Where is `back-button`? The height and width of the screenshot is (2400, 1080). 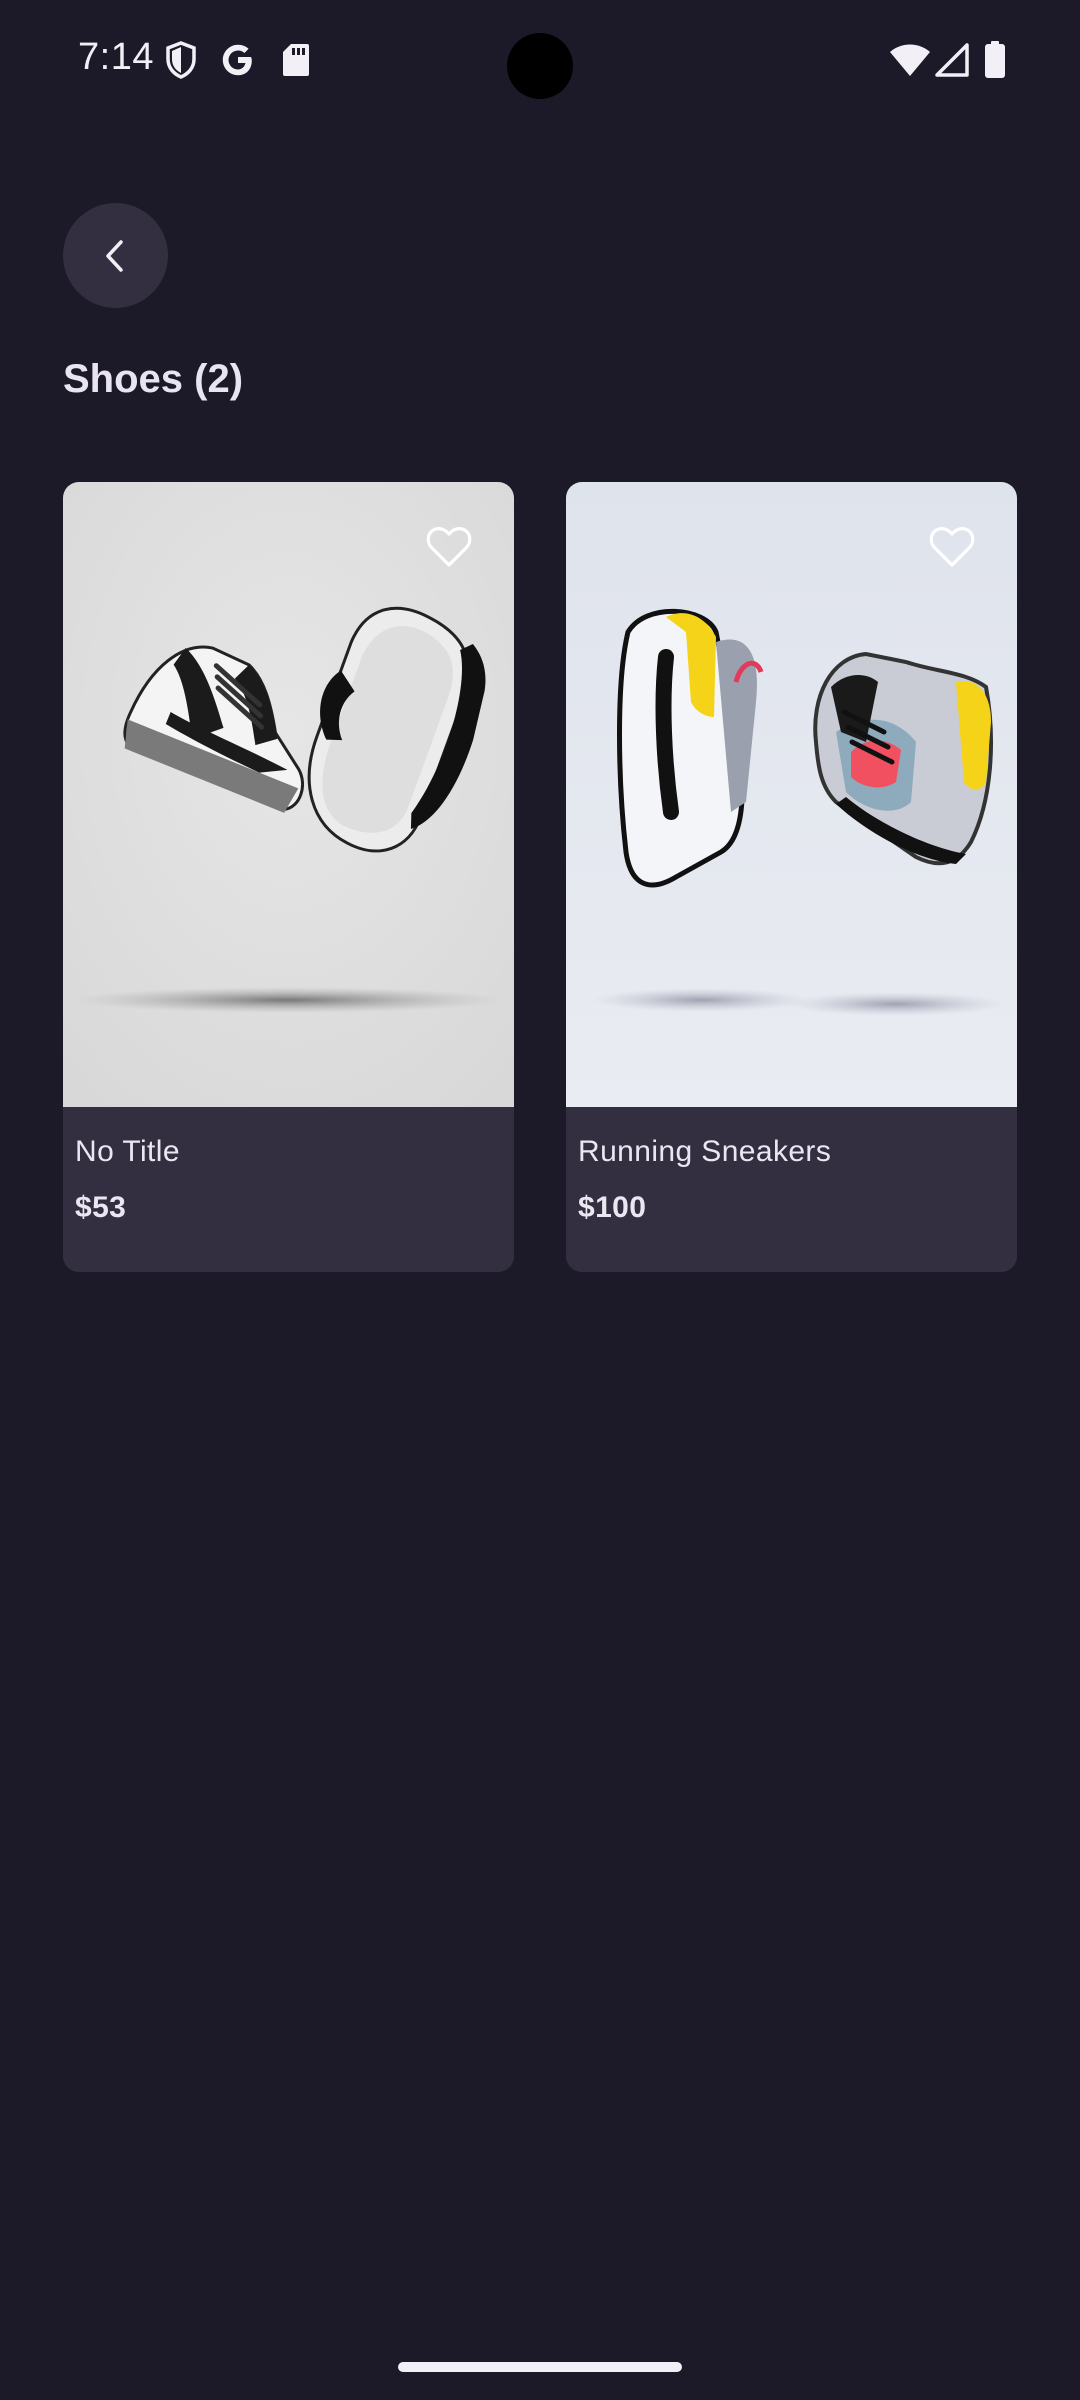
back-button is located at coordinates (115, 255).